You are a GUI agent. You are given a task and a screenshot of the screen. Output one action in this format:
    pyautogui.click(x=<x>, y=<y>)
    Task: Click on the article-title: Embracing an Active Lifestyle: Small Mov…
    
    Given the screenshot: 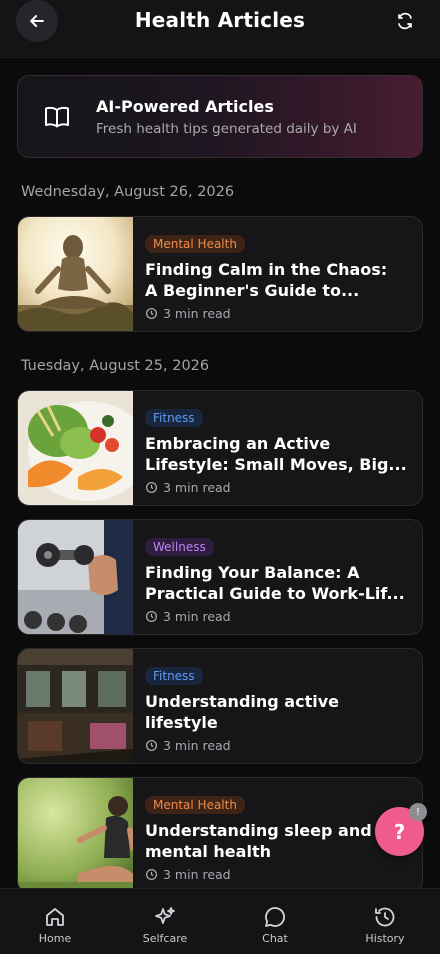 What is the action you would take?
    pyautogui.click(x=276, y=454)
    